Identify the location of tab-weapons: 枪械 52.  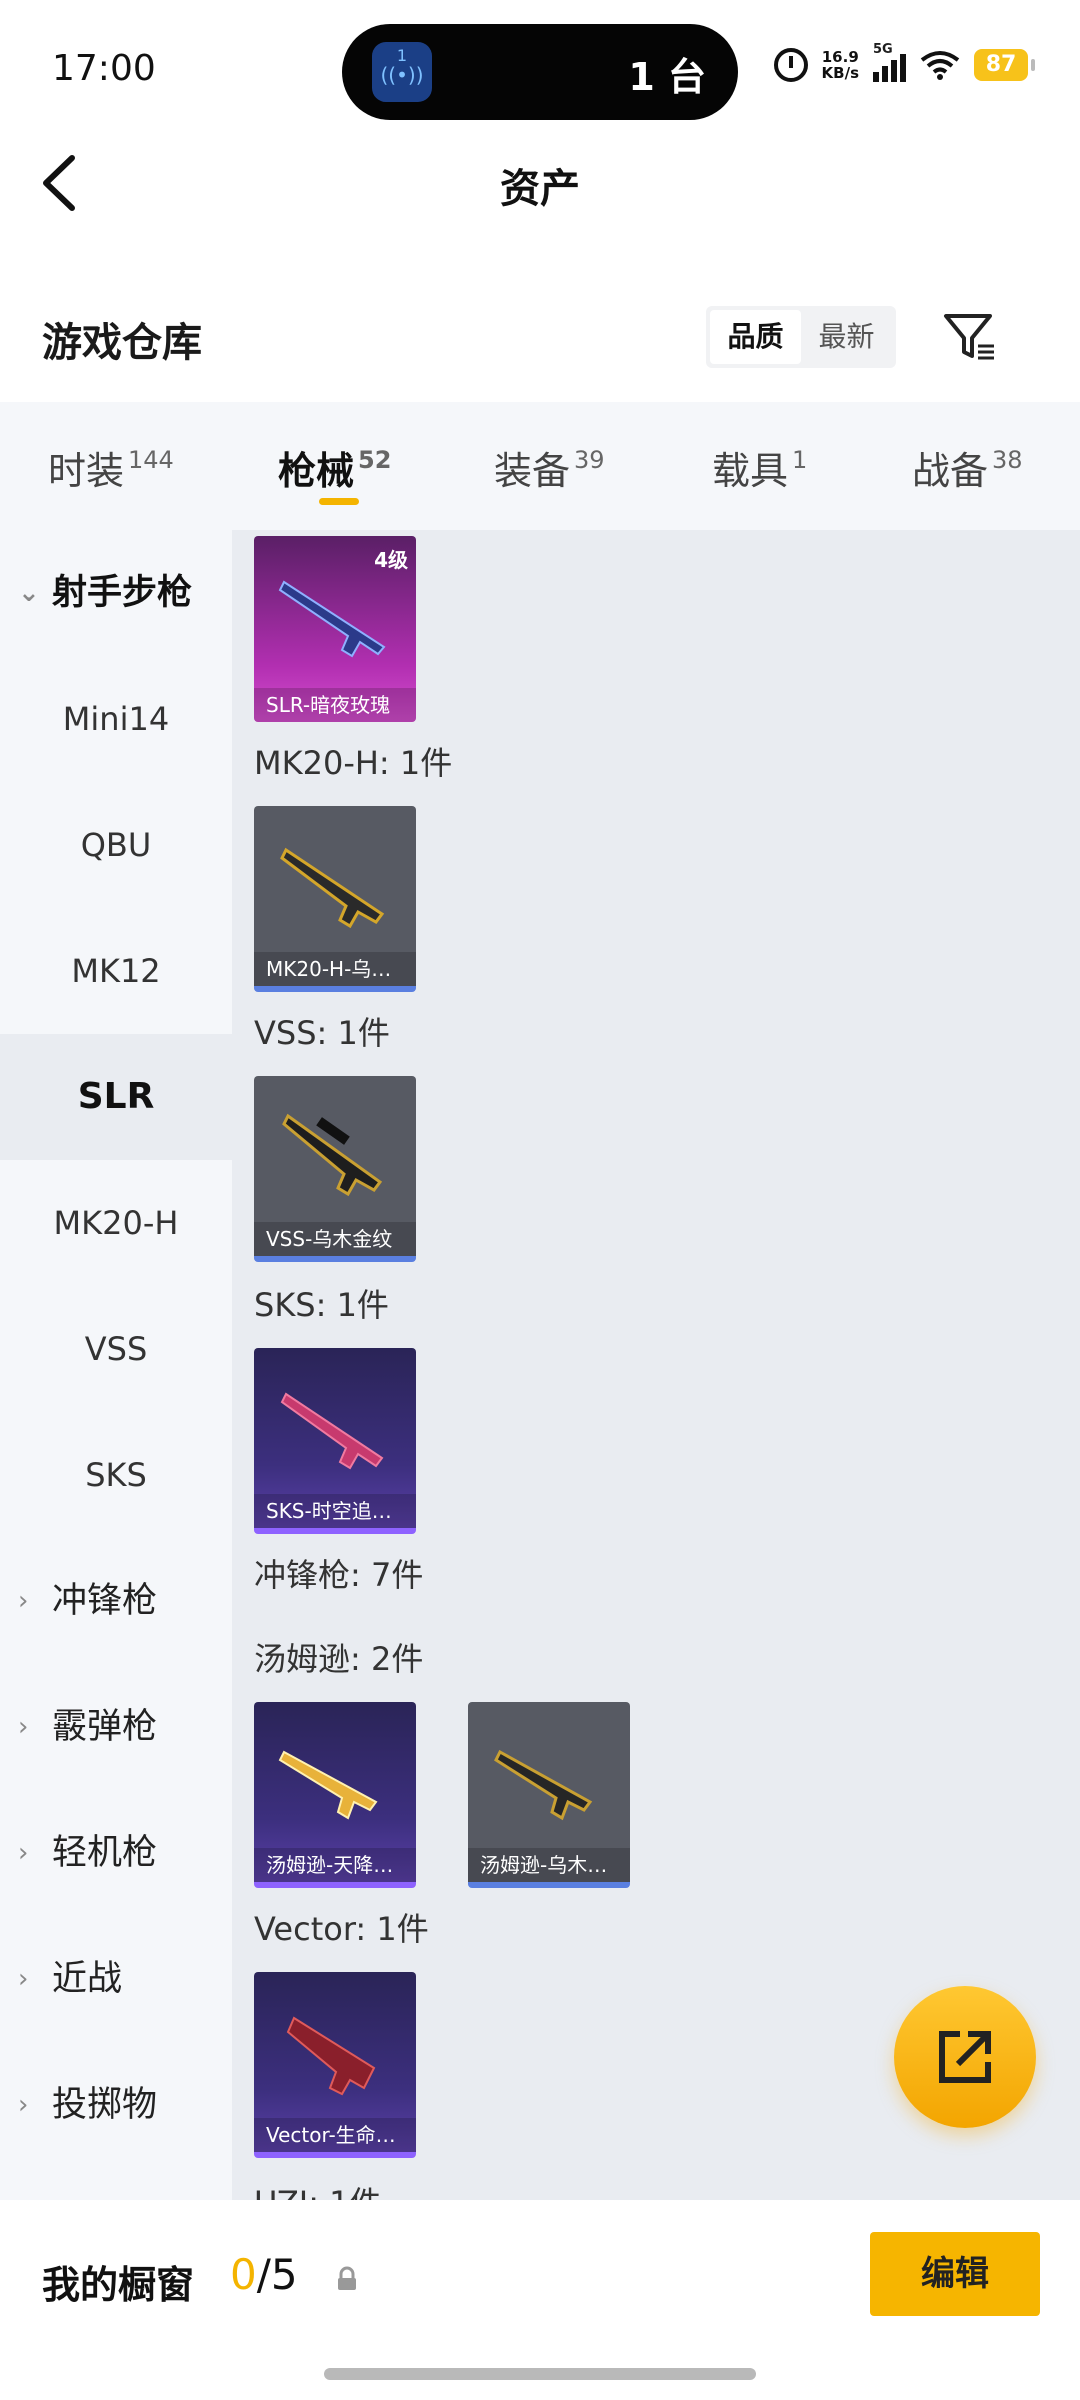
(334, 467).